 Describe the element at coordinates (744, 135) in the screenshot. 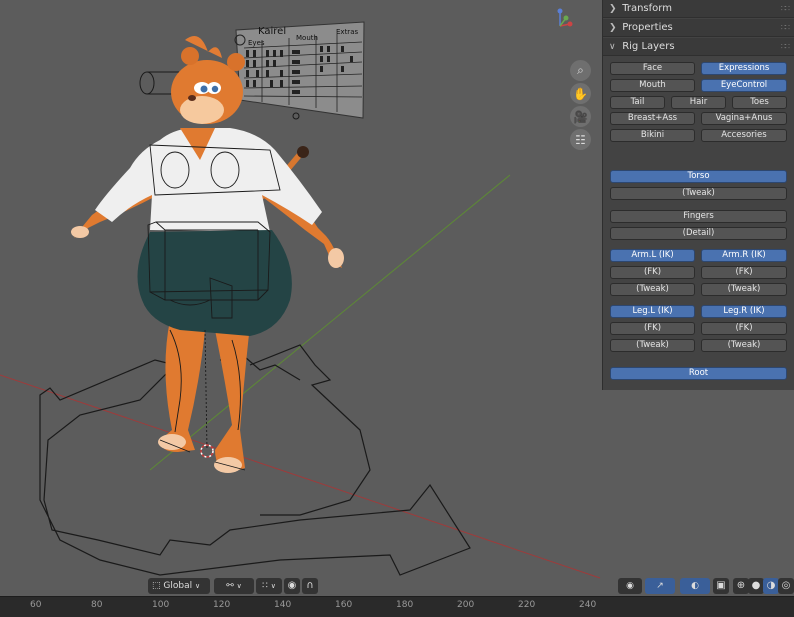

I see `layer-accesories-button: Accesories` at that location.